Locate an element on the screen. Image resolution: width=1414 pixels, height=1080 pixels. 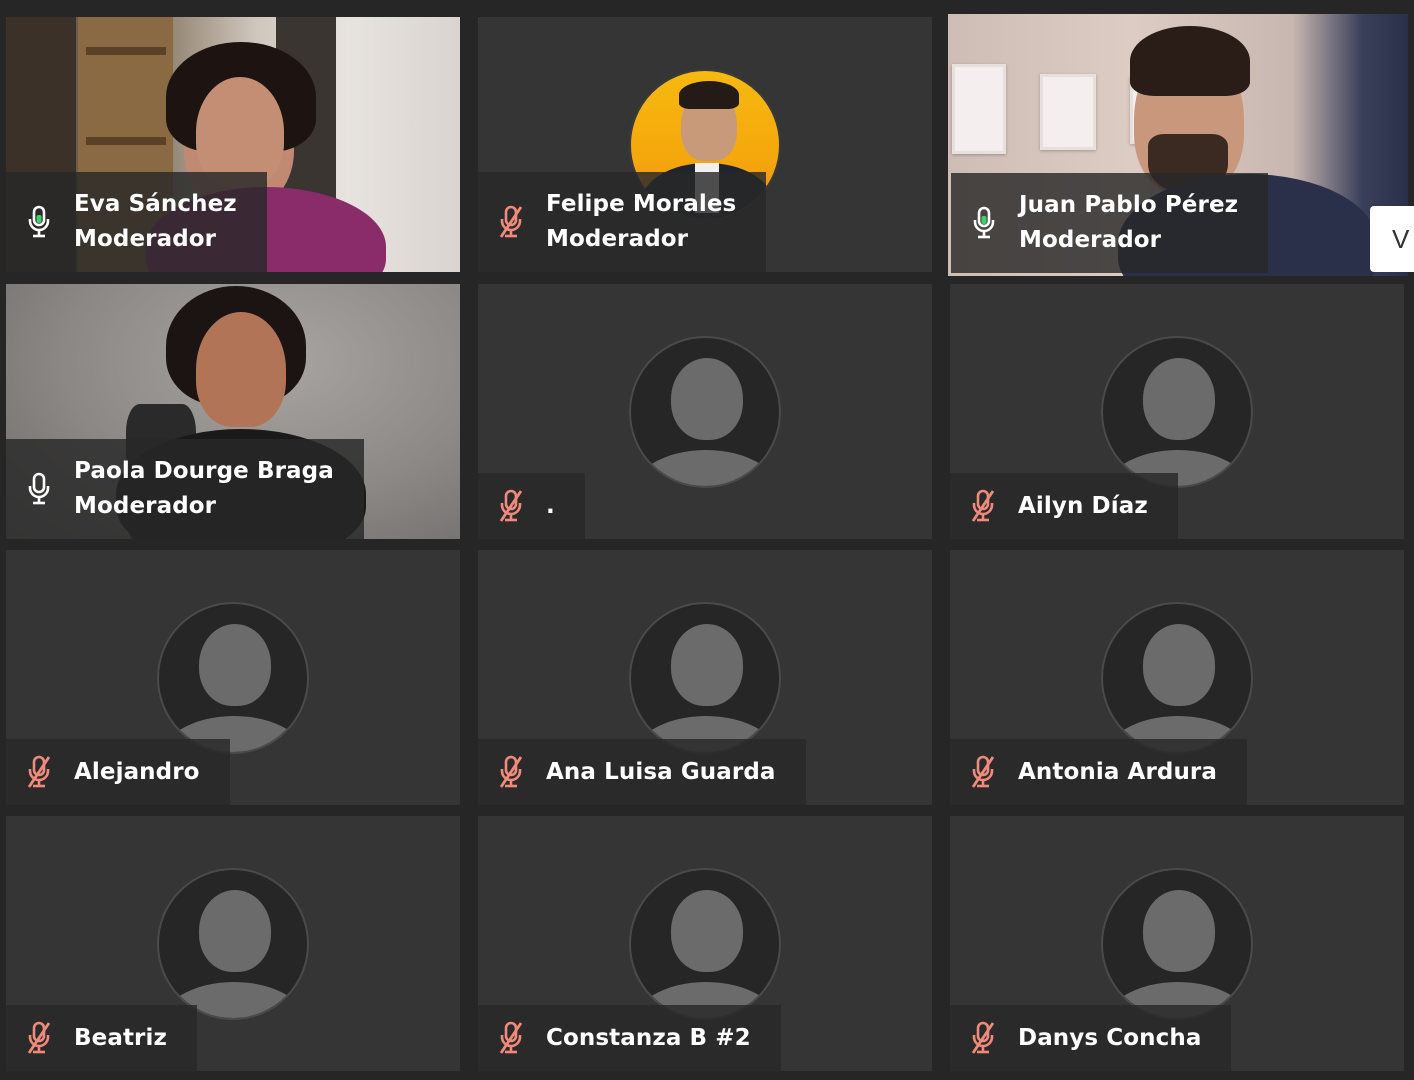
participant-name: Ana Luisa Guarda is located at coordinates (661, 771).